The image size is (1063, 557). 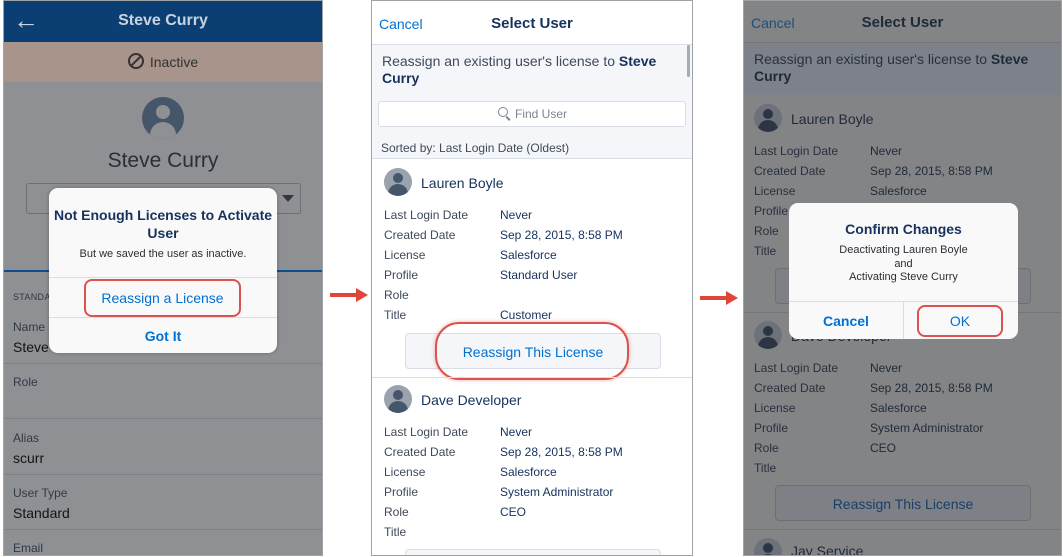 What do you see at coordinates (29, 327) in the screenshot?
I see `field-label-name: Name` at bounding box center [29, 327].